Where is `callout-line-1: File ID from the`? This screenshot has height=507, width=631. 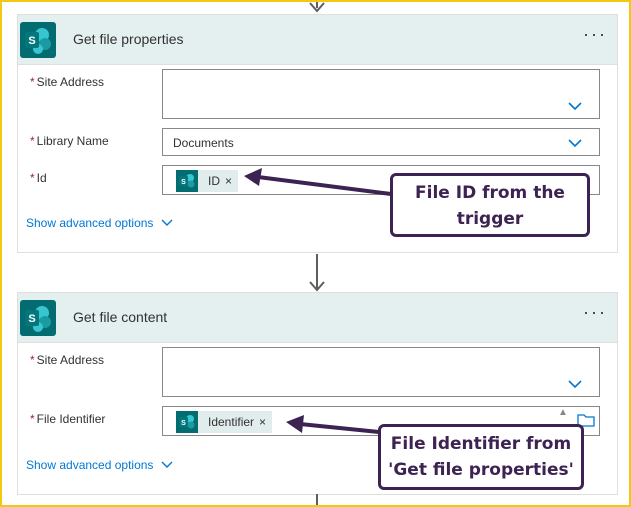 callout-line-1: File ID from the is located at coordinates (490, 193).